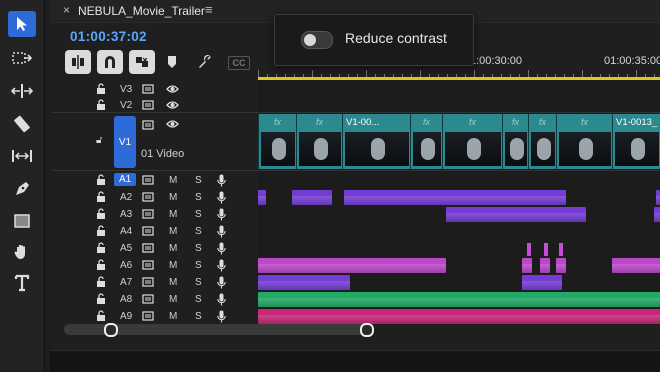 The height and width of the screenshot is (372, 660). I want to click on rectangle-tool-icon, so click(22, 221).